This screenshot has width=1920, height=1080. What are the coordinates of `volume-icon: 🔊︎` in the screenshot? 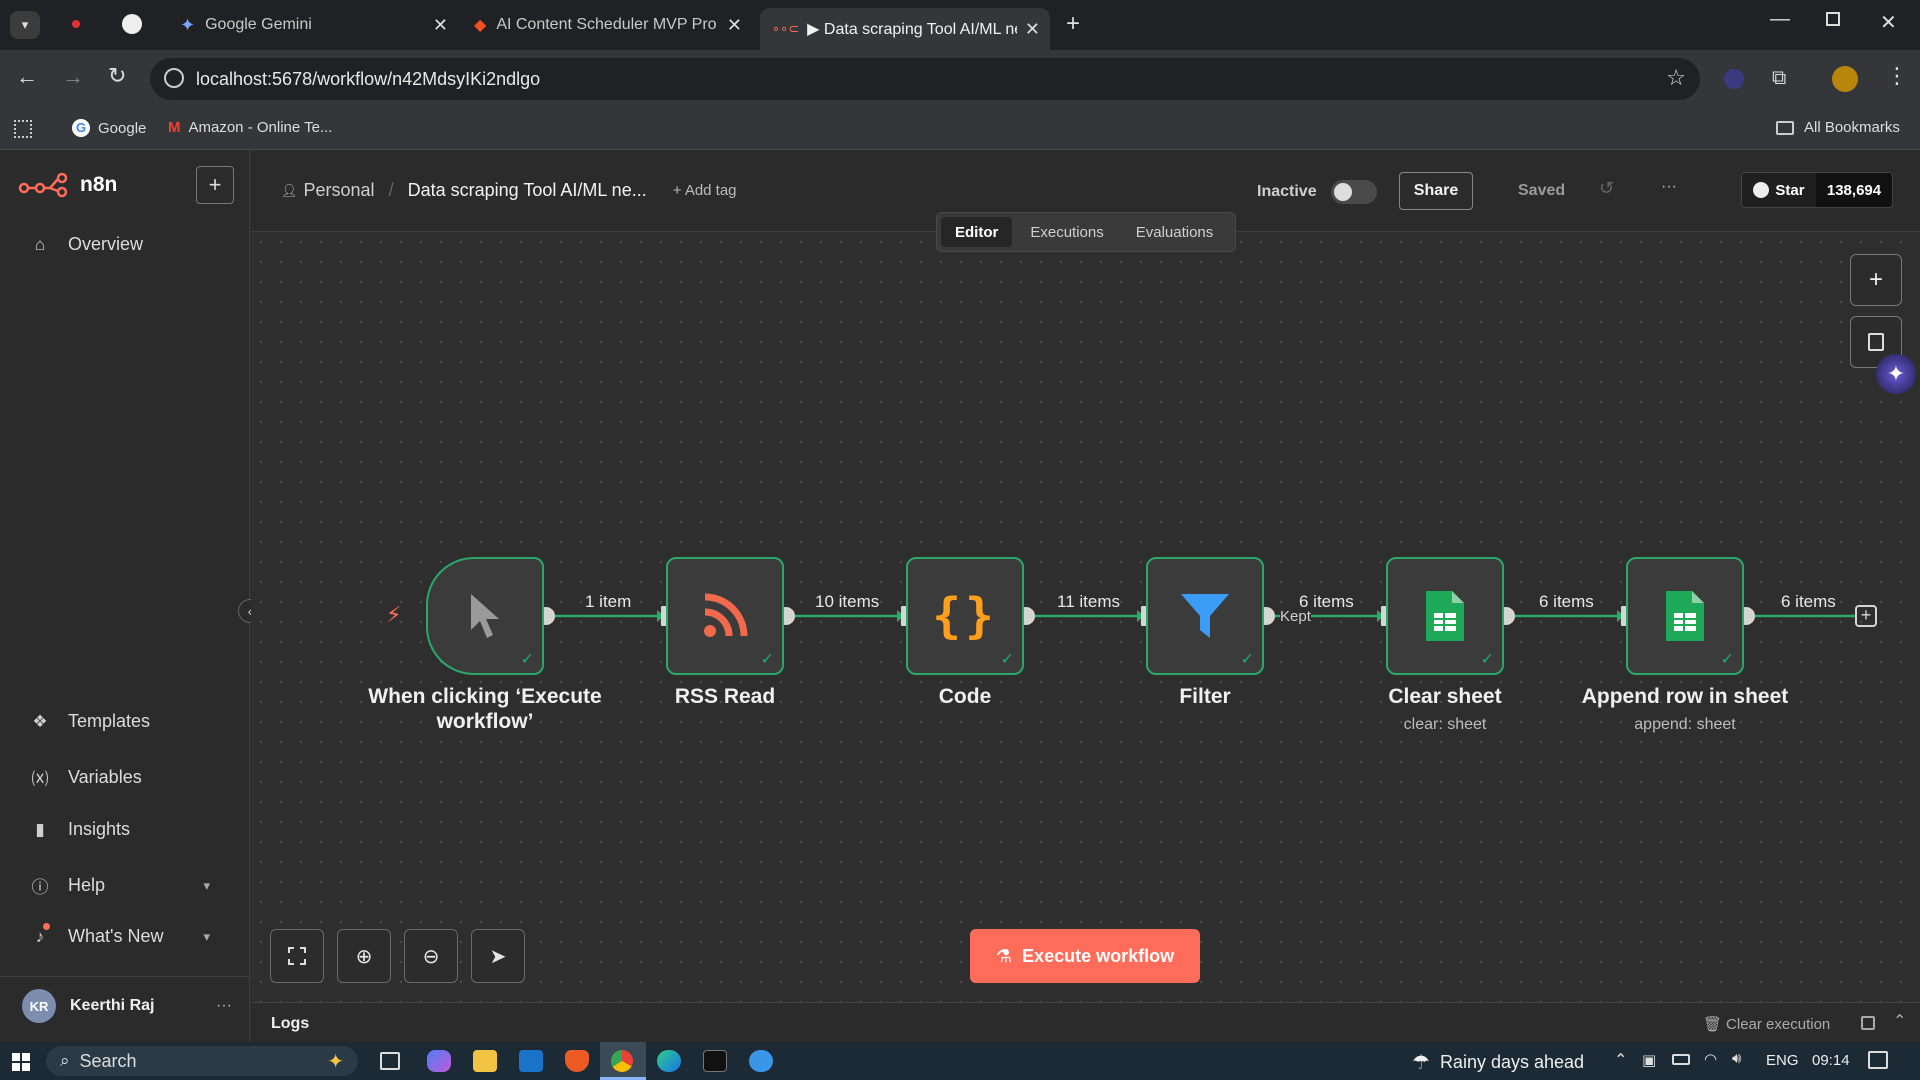 It's located at (1736, 1058).